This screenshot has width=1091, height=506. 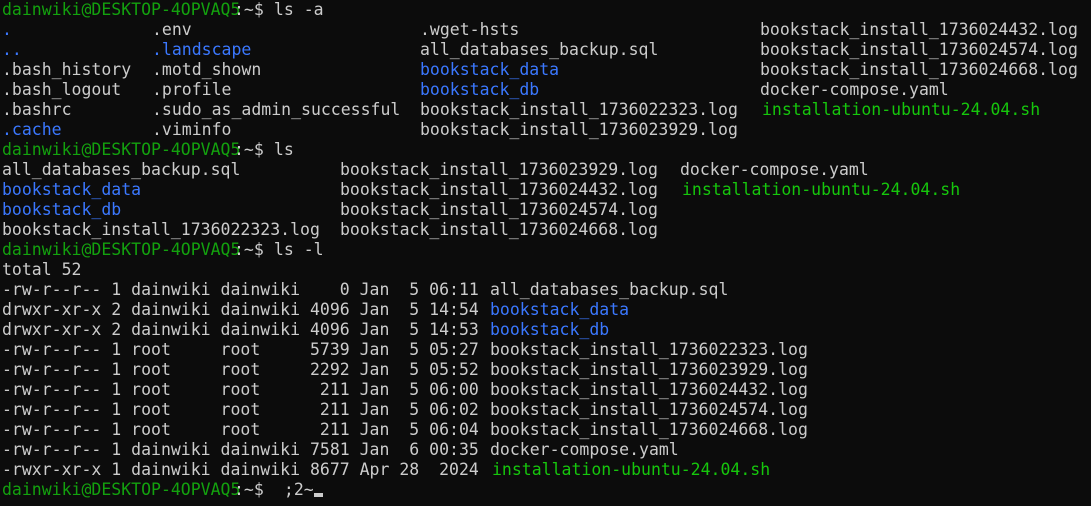 What do you see at coordinates (294, 489) in the screenshot?
I see `command-input-text: ;2~` at bounding box center [294, 489].